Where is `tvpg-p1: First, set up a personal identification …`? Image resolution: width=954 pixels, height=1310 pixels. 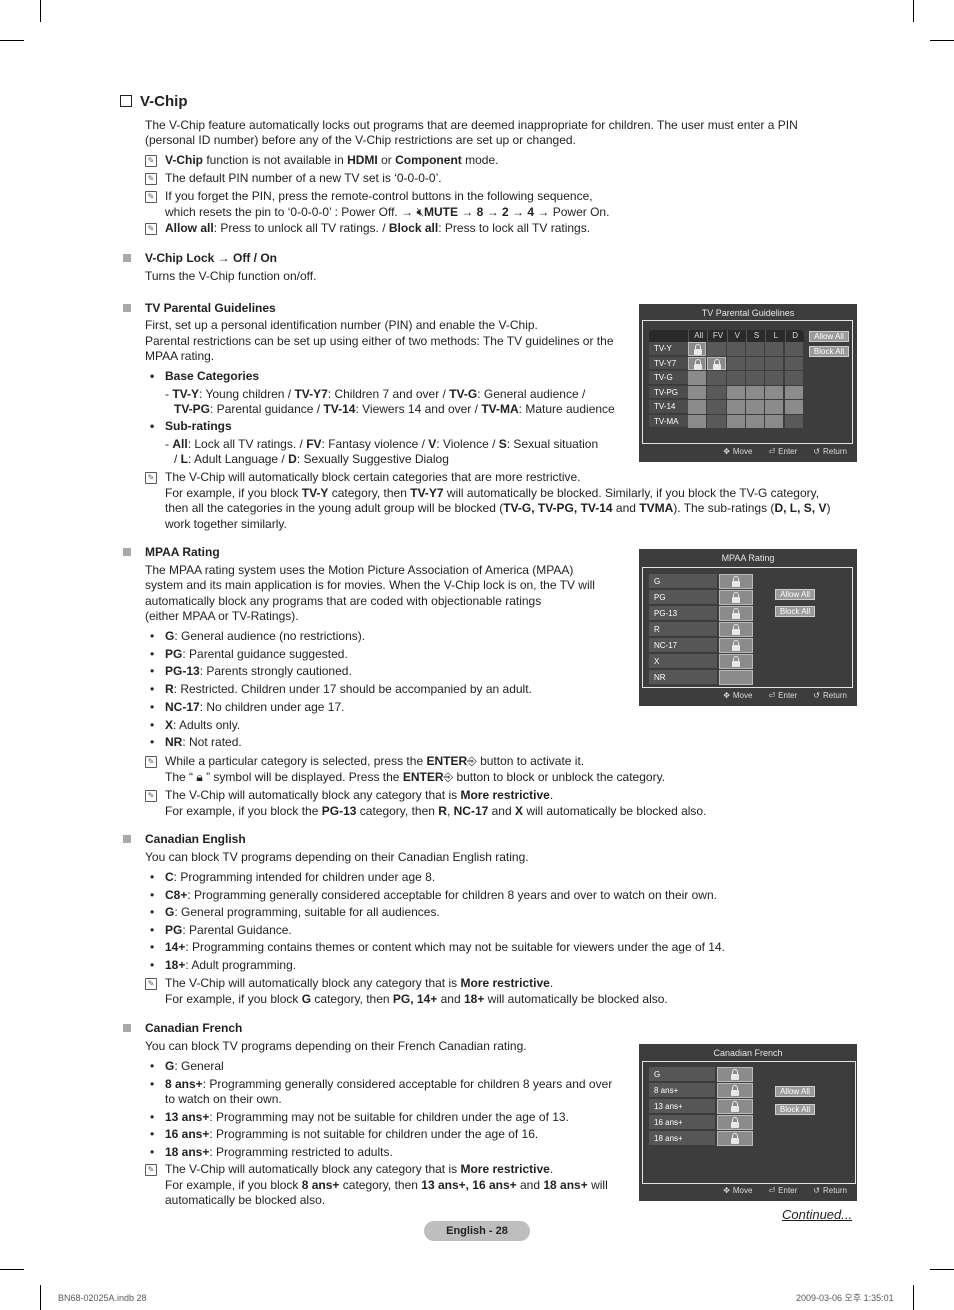
tvpg-p1: First, set up a personal identification … is located at coordinates (341, 325).